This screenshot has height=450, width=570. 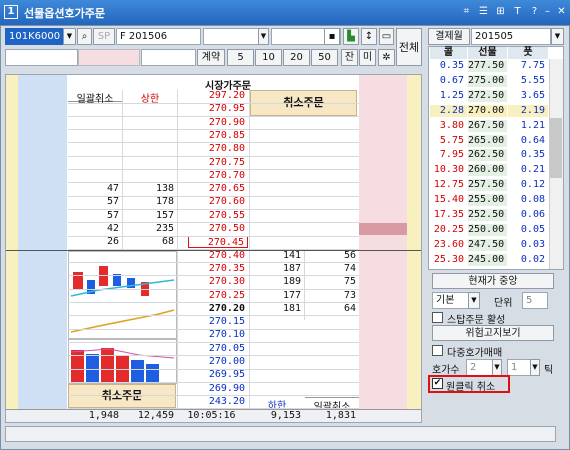 What do you see at coordinates (528, 126) in the screenshot?
I see `put-price: 1.21` at bounding box center [528, 126].